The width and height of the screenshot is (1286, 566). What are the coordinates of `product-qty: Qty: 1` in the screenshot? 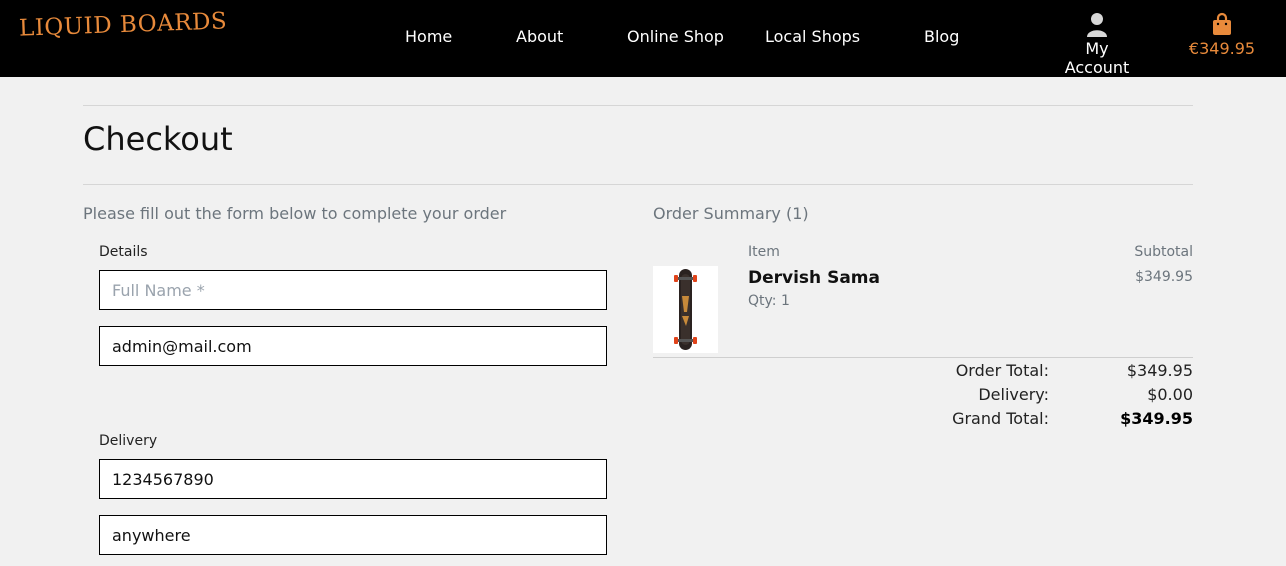 It's located at (769, 301).